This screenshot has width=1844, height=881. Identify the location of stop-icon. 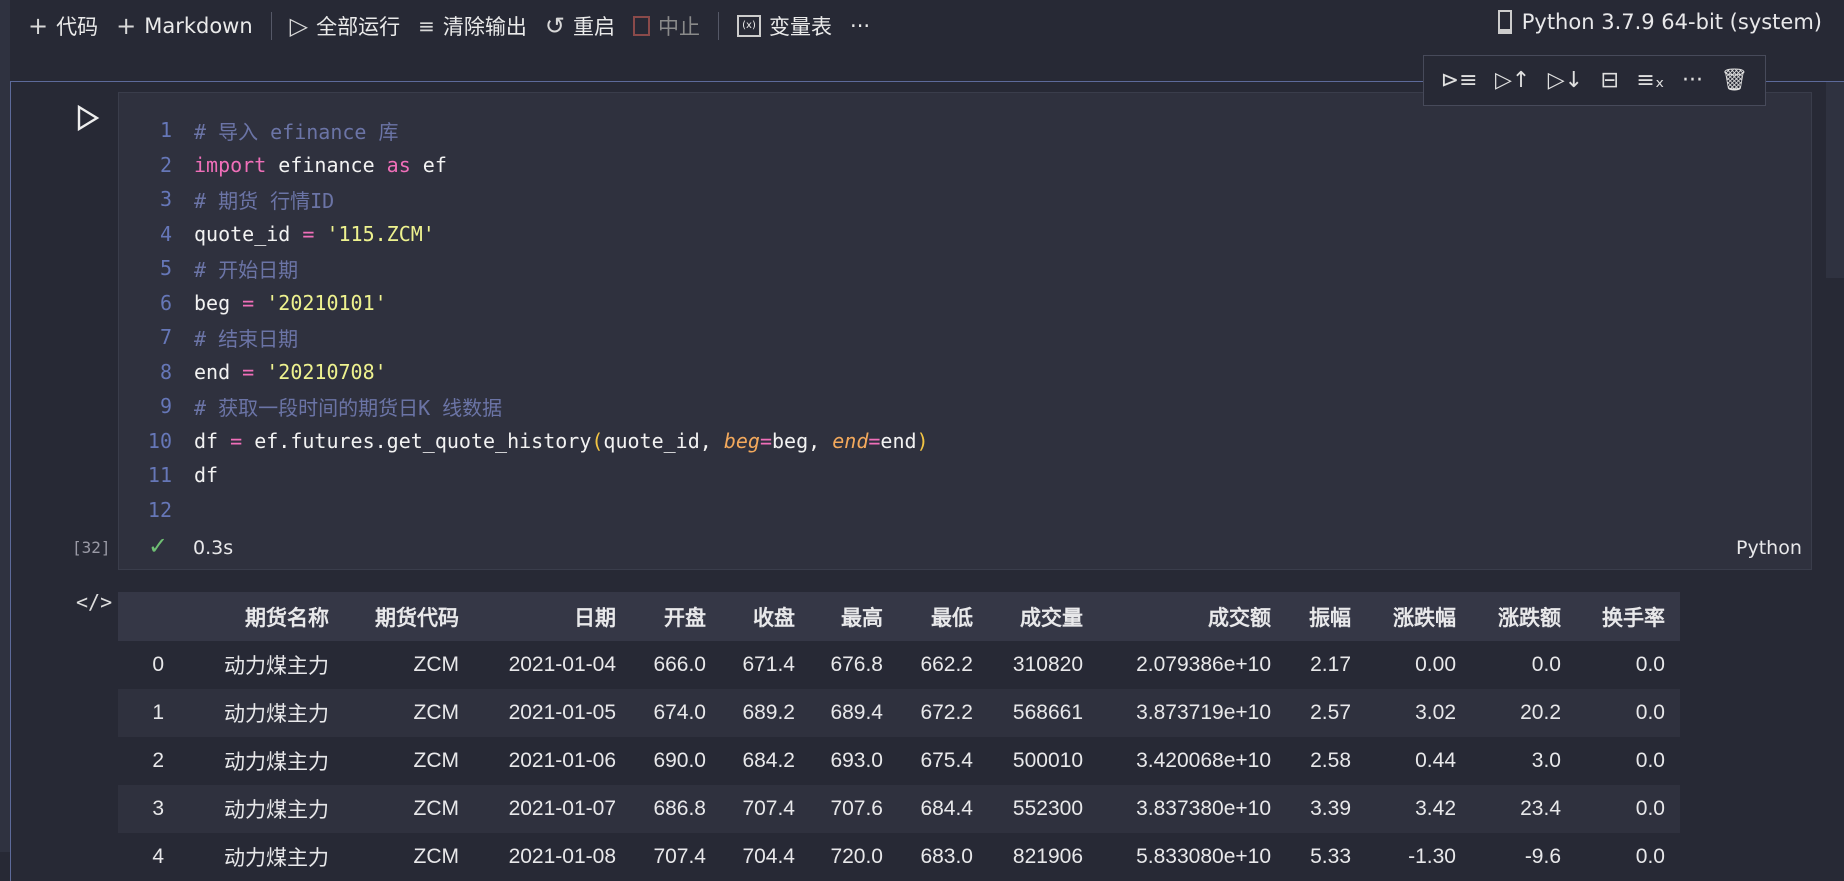
(642, 26).